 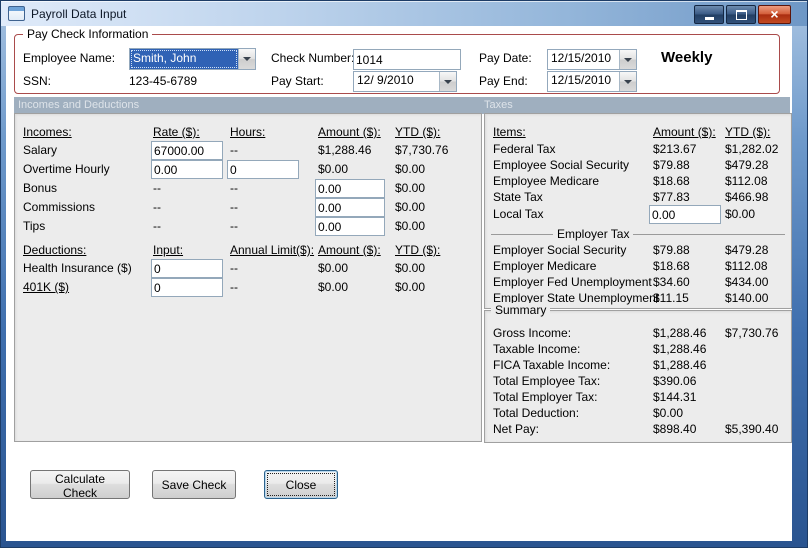 What do you see at coordinates (263, 169) in the screenshot?
I see `overtime-hours-input` at bounding box center [263, 169].